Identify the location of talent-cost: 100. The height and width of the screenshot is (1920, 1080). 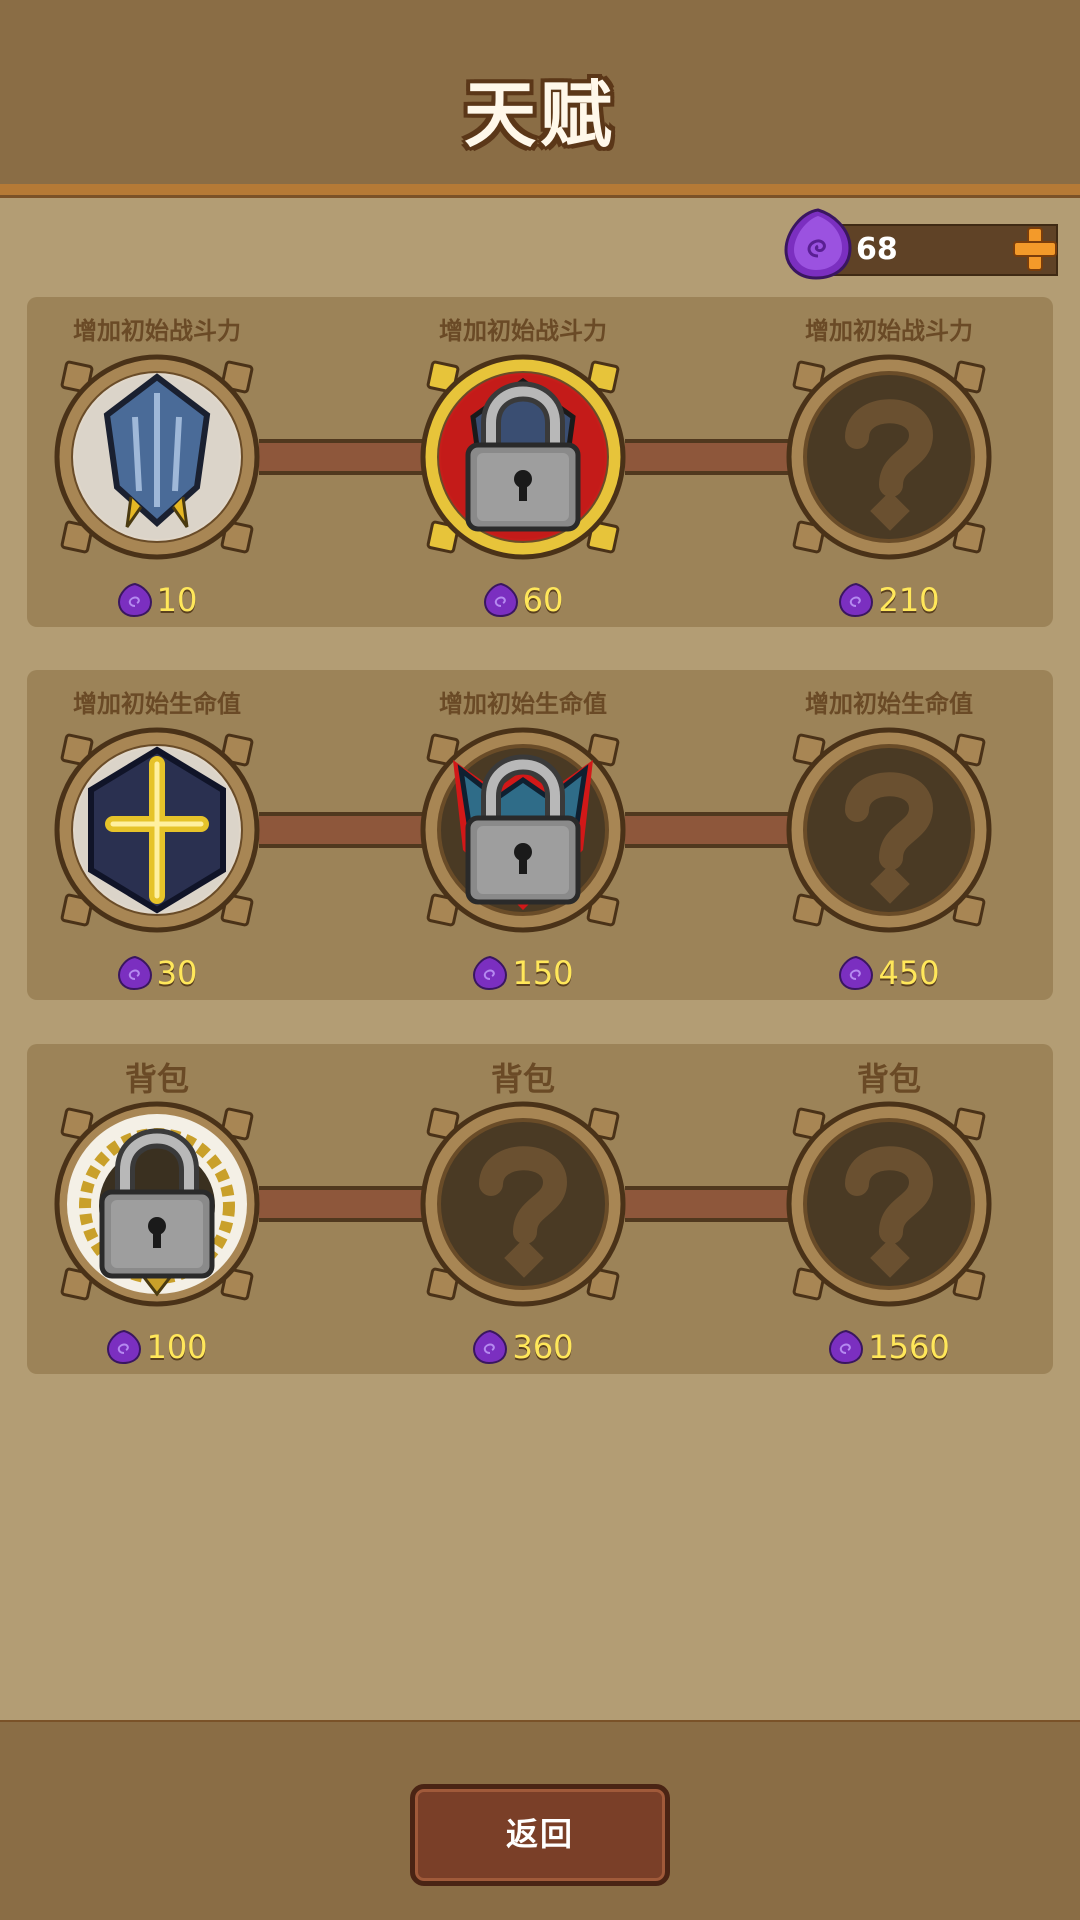
(157, 1347).